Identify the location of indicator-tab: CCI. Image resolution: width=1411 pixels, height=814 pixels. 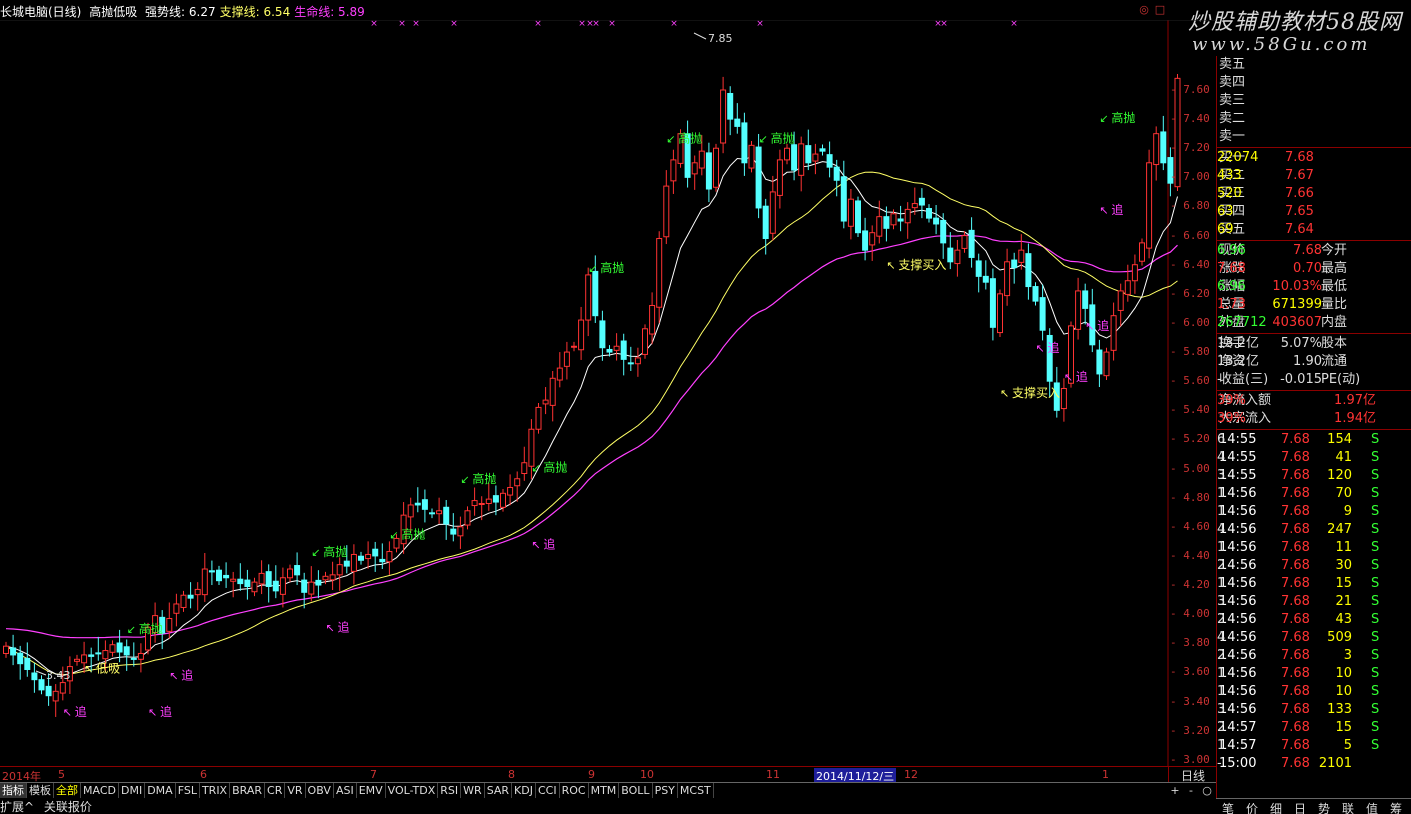
(548, 790).